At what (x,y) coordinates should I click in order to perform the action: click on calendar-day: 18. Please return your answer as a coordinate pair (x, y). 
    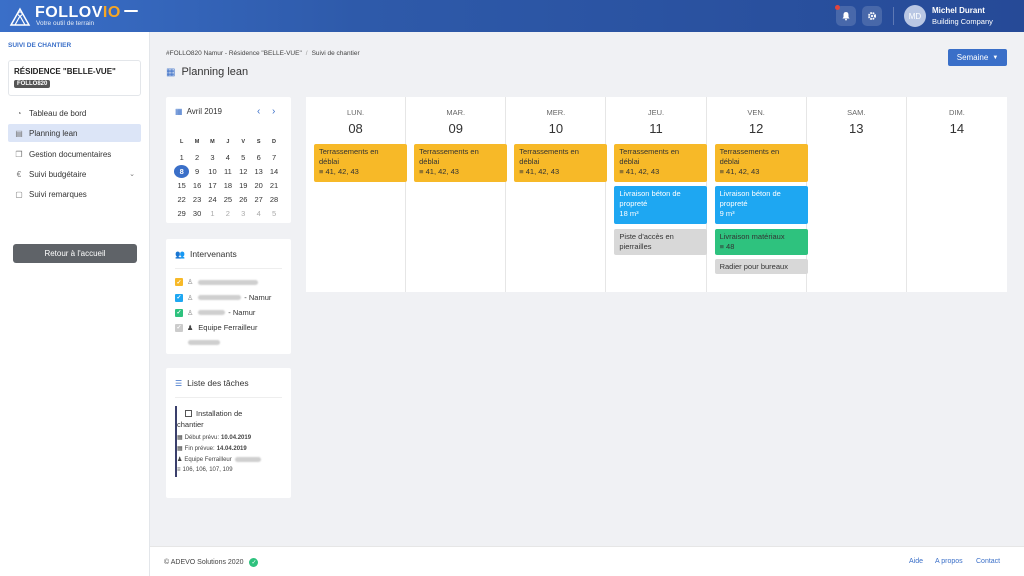
    Looking at the image, I should click on (227, 185).